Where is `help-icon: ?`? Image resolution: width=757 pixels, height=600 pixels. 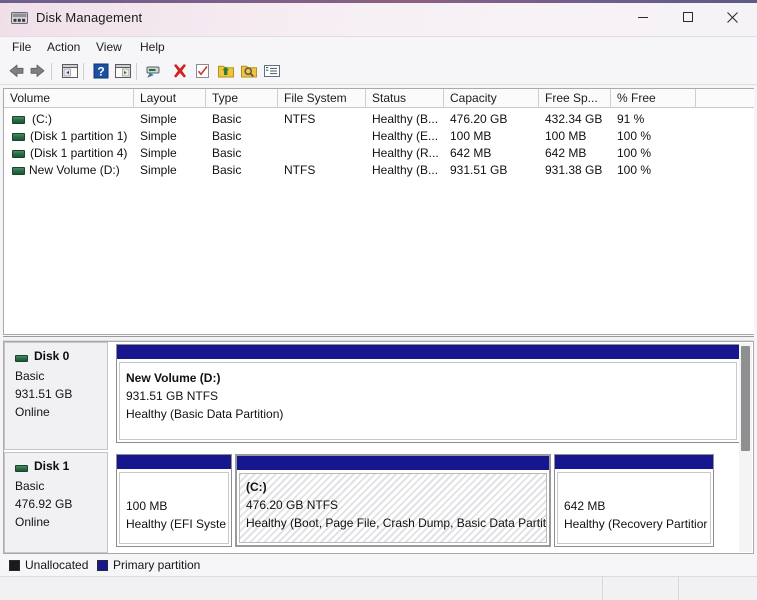 help-icon: ? is located at coordinates (101, 71).